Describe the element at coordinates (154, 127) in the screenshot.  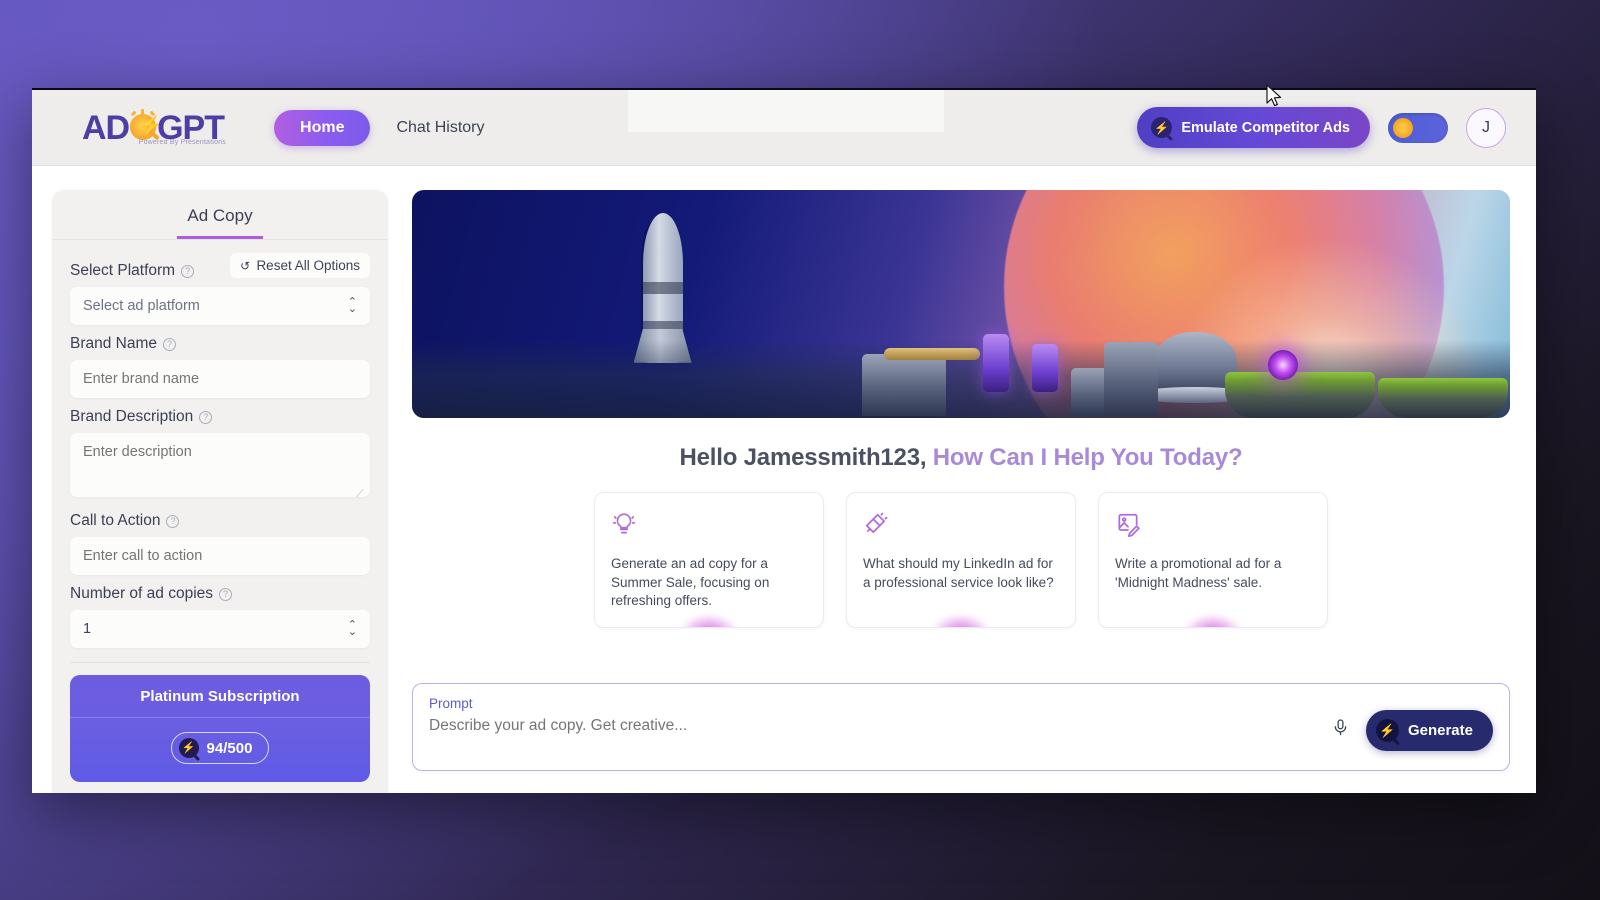
I see `app-logo: AD ⚡ GPT Powered By Presentations` at that location.